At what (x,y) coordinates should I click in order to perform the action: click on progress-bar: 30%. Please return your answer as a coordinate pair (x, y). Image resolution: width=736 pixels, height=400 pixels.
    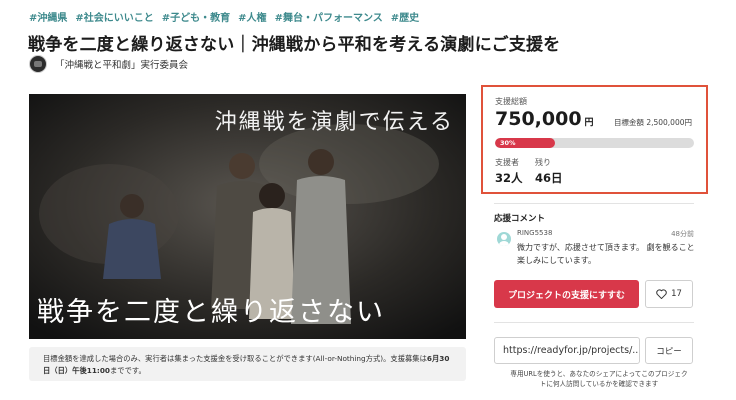
    Looking at the image, I should click on (594, 143).